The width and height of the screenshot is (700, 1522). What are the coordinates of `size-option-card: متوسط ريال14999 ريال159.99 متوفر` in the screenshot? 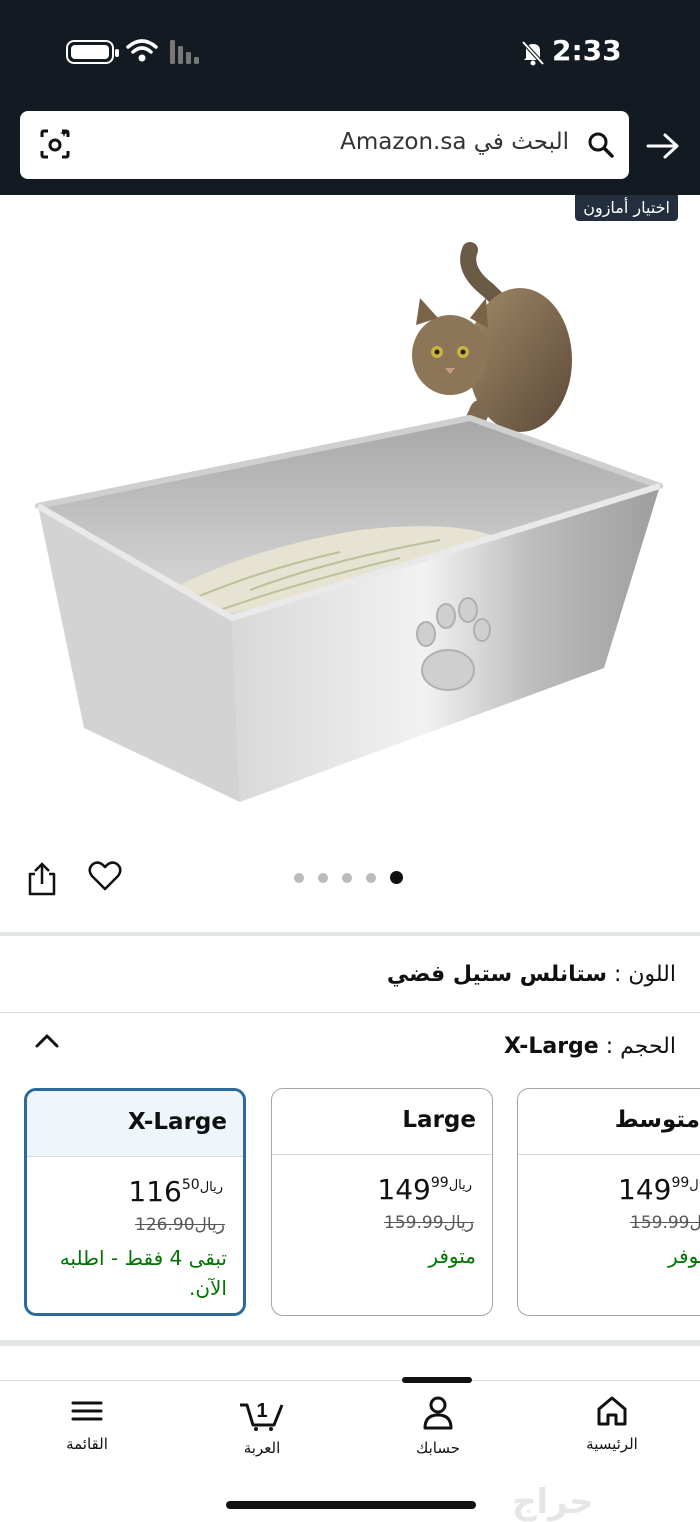 It's located at (608, 1202).